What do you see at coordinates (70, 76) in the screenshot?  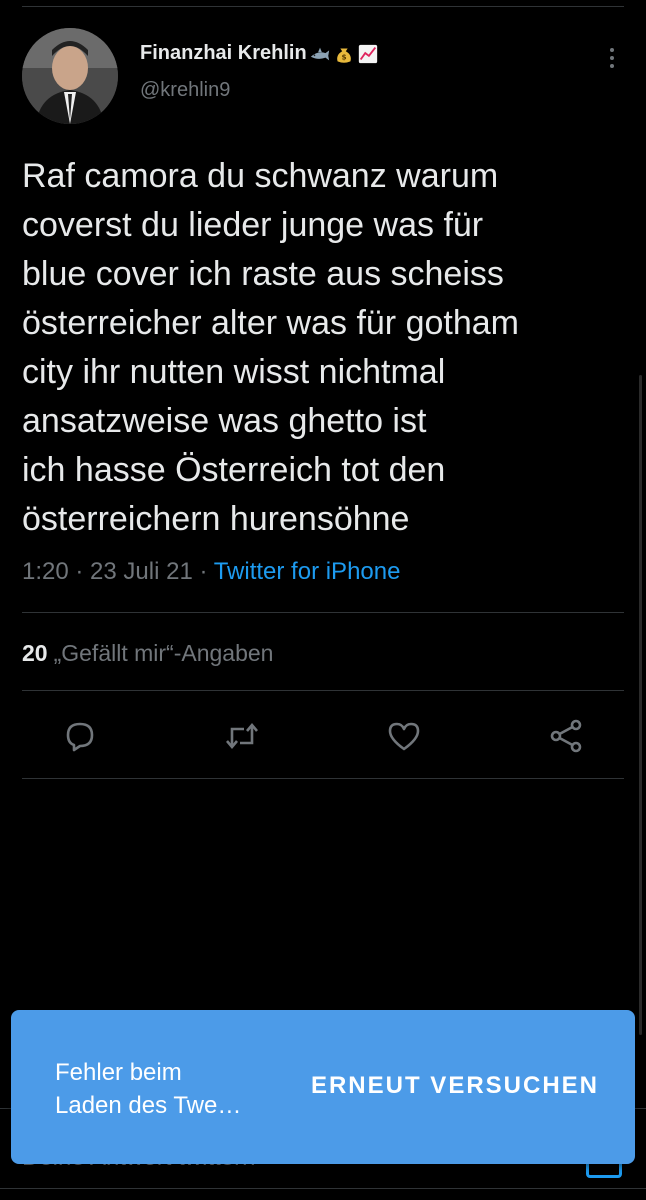 I see `avatar` at bounding box center [70, 76].